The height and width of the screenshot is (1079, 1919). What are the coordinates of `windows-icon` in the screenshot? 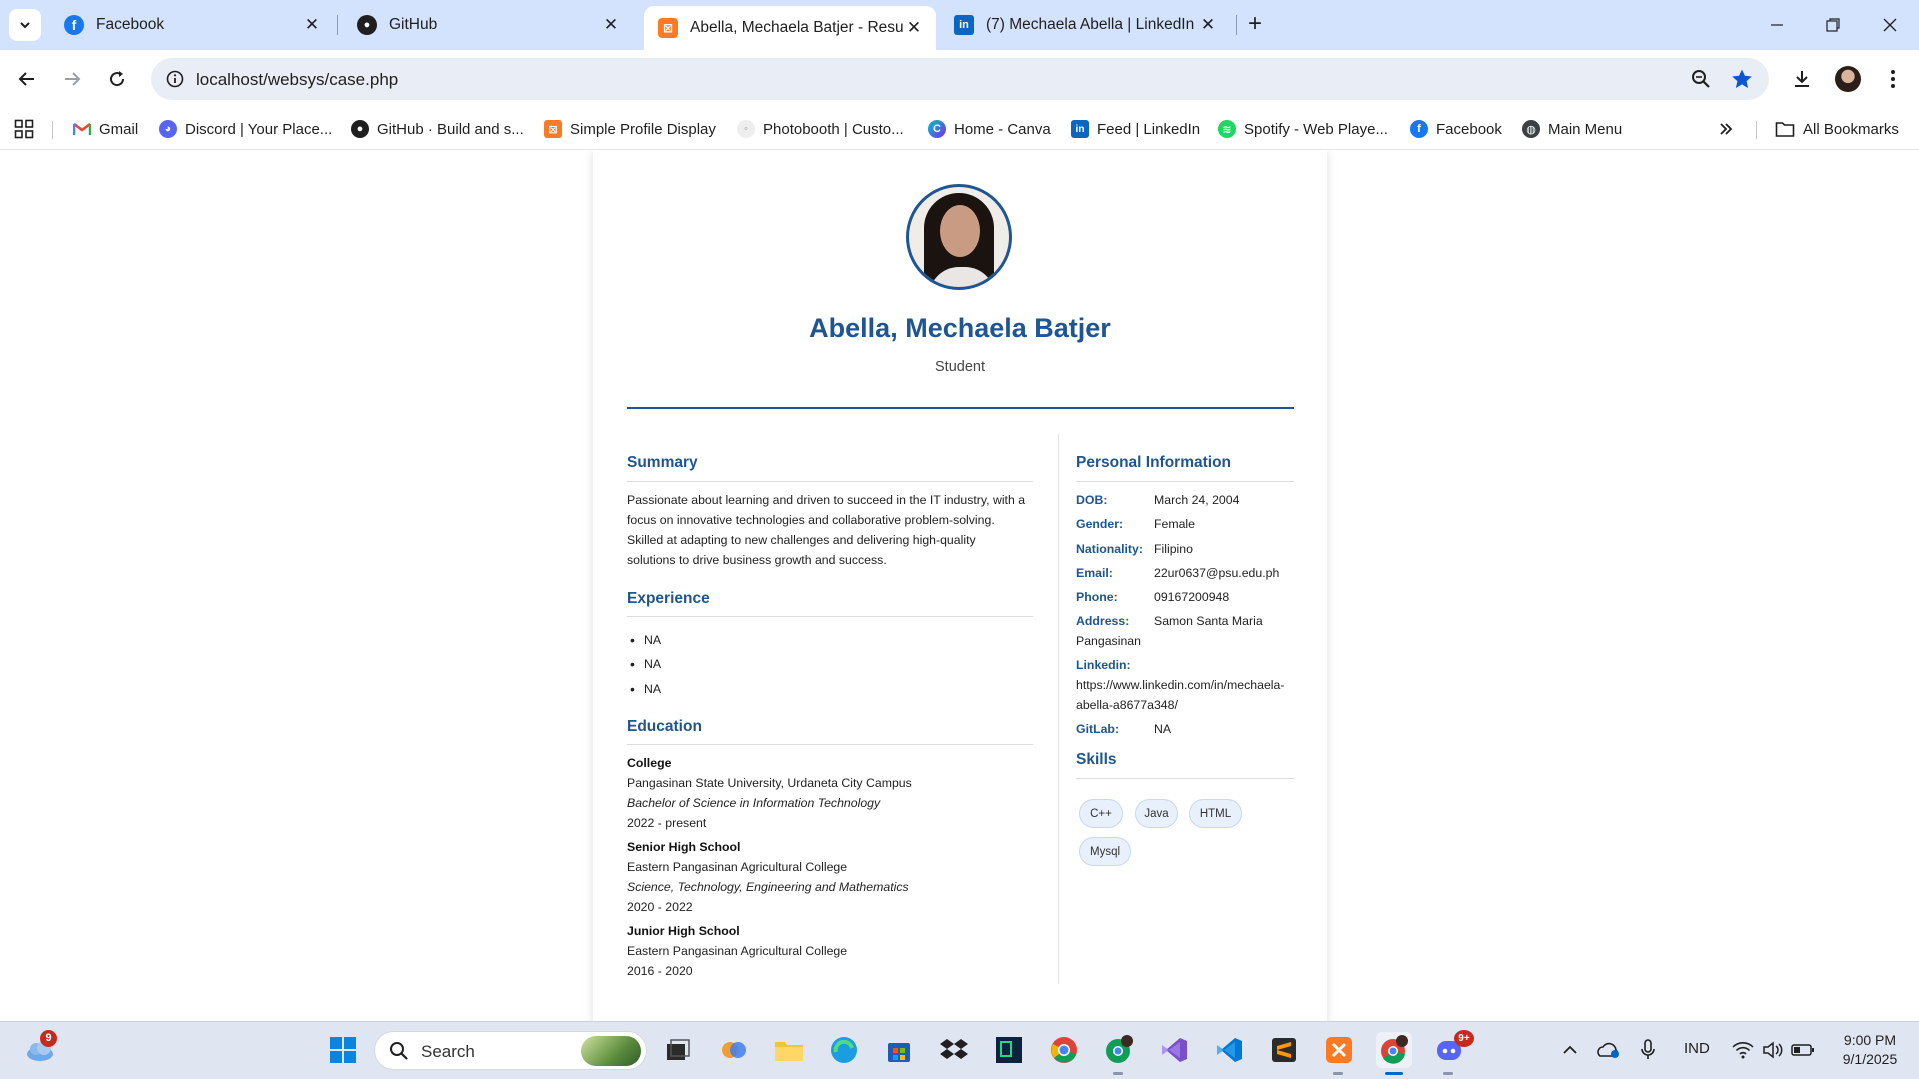 It's located at (343, 1050).